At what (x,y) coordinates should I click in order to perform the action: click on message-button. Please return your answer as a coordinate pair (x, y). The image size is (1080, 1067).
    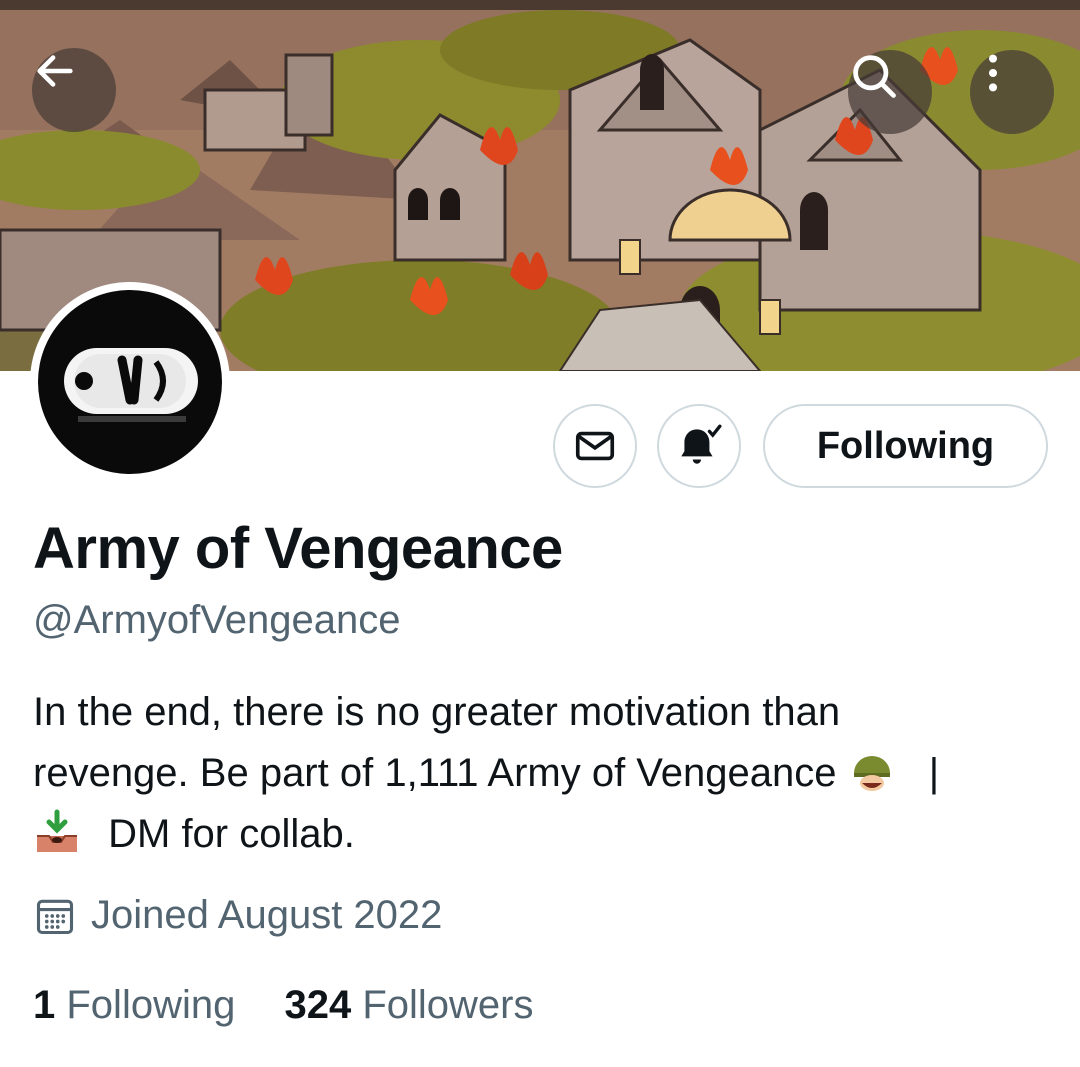
    Looking at the image, I should click on (595, 446).